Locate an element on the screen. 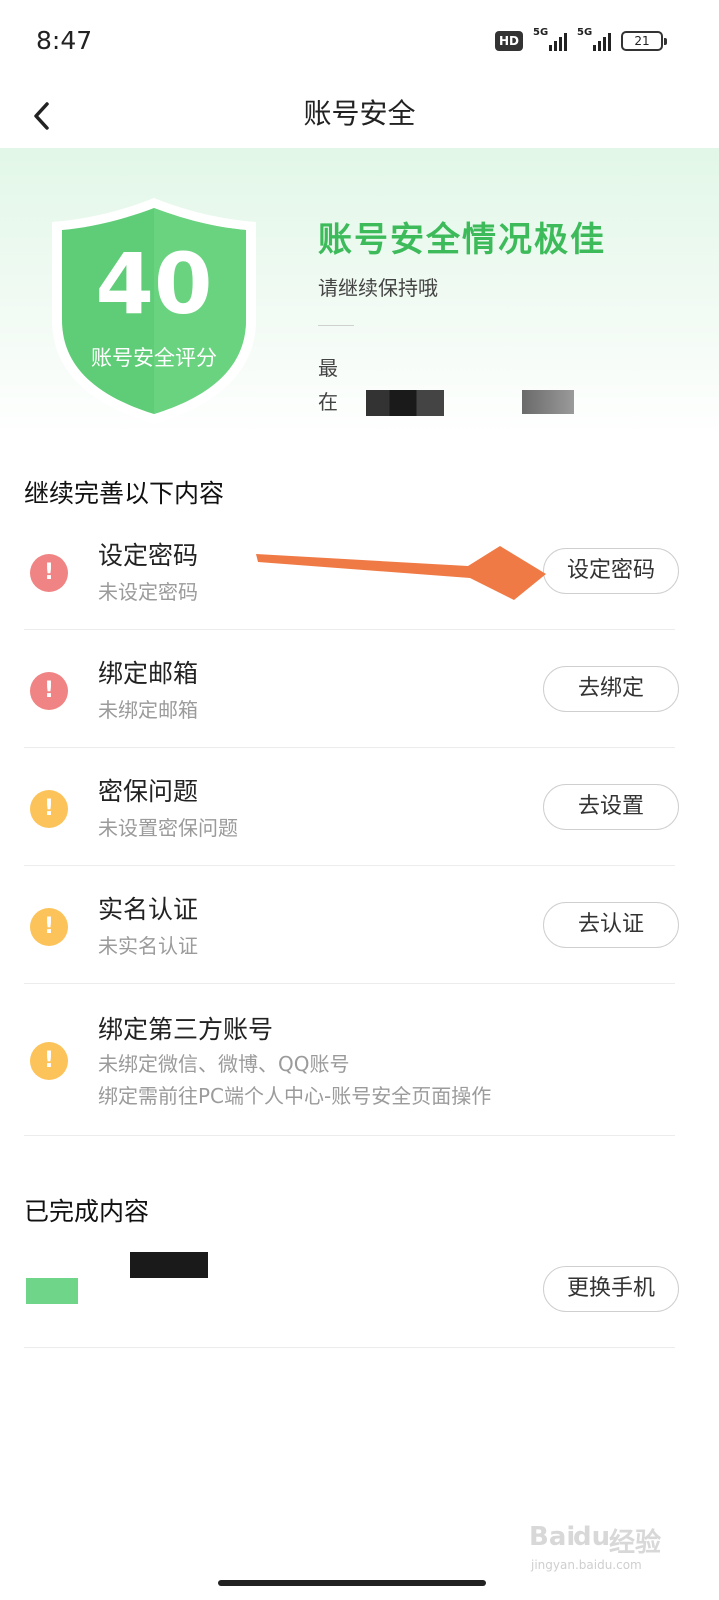 The image size is (719, 1600). item-title: 密保问题 is located at coordinates (148, 791).